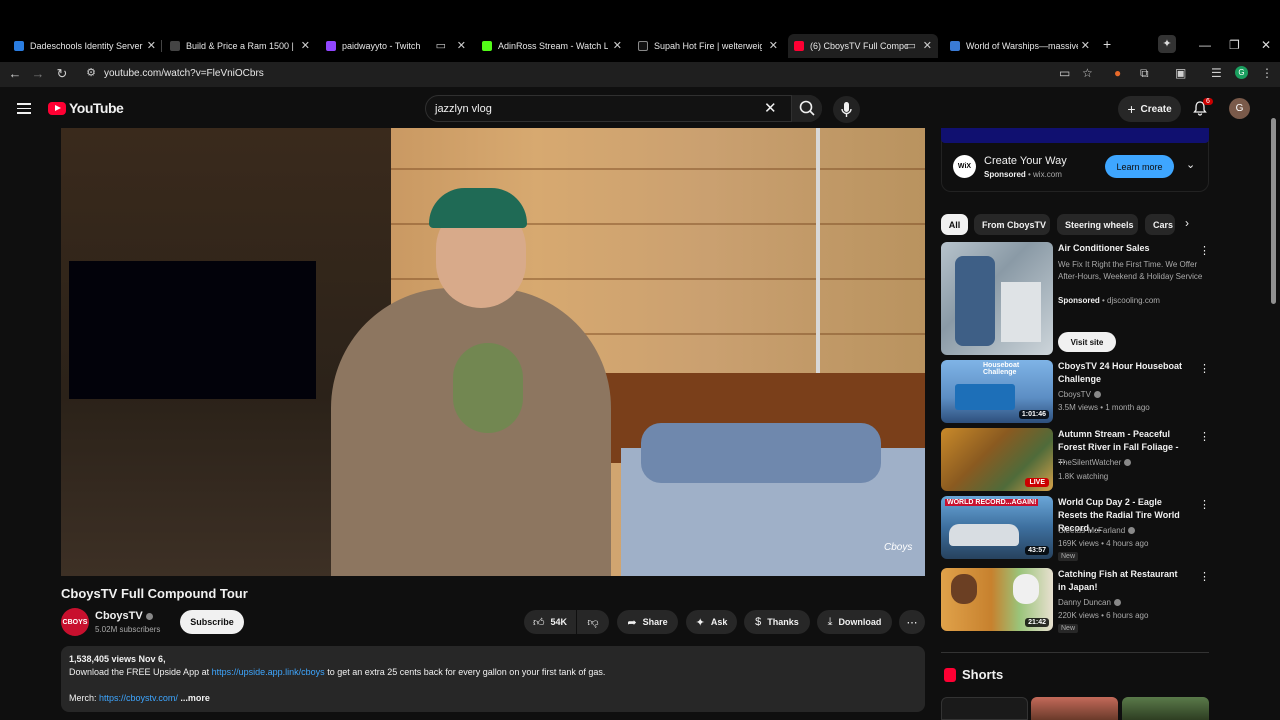 Image resolution: width=1280 pixels, height=720 pixels. What do you see at coordinates (1087, 342) in the screenshot?
I see `visit-site-button: Visit site` at bounding box center [1087, 342].